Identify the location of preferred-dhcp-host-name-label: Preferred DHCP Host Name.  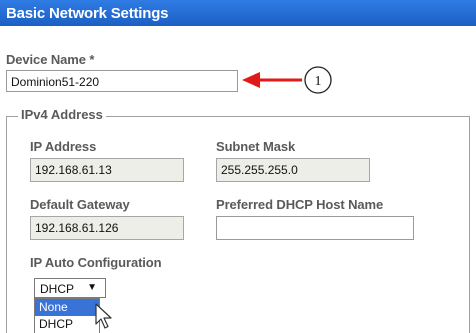
(300, 204).